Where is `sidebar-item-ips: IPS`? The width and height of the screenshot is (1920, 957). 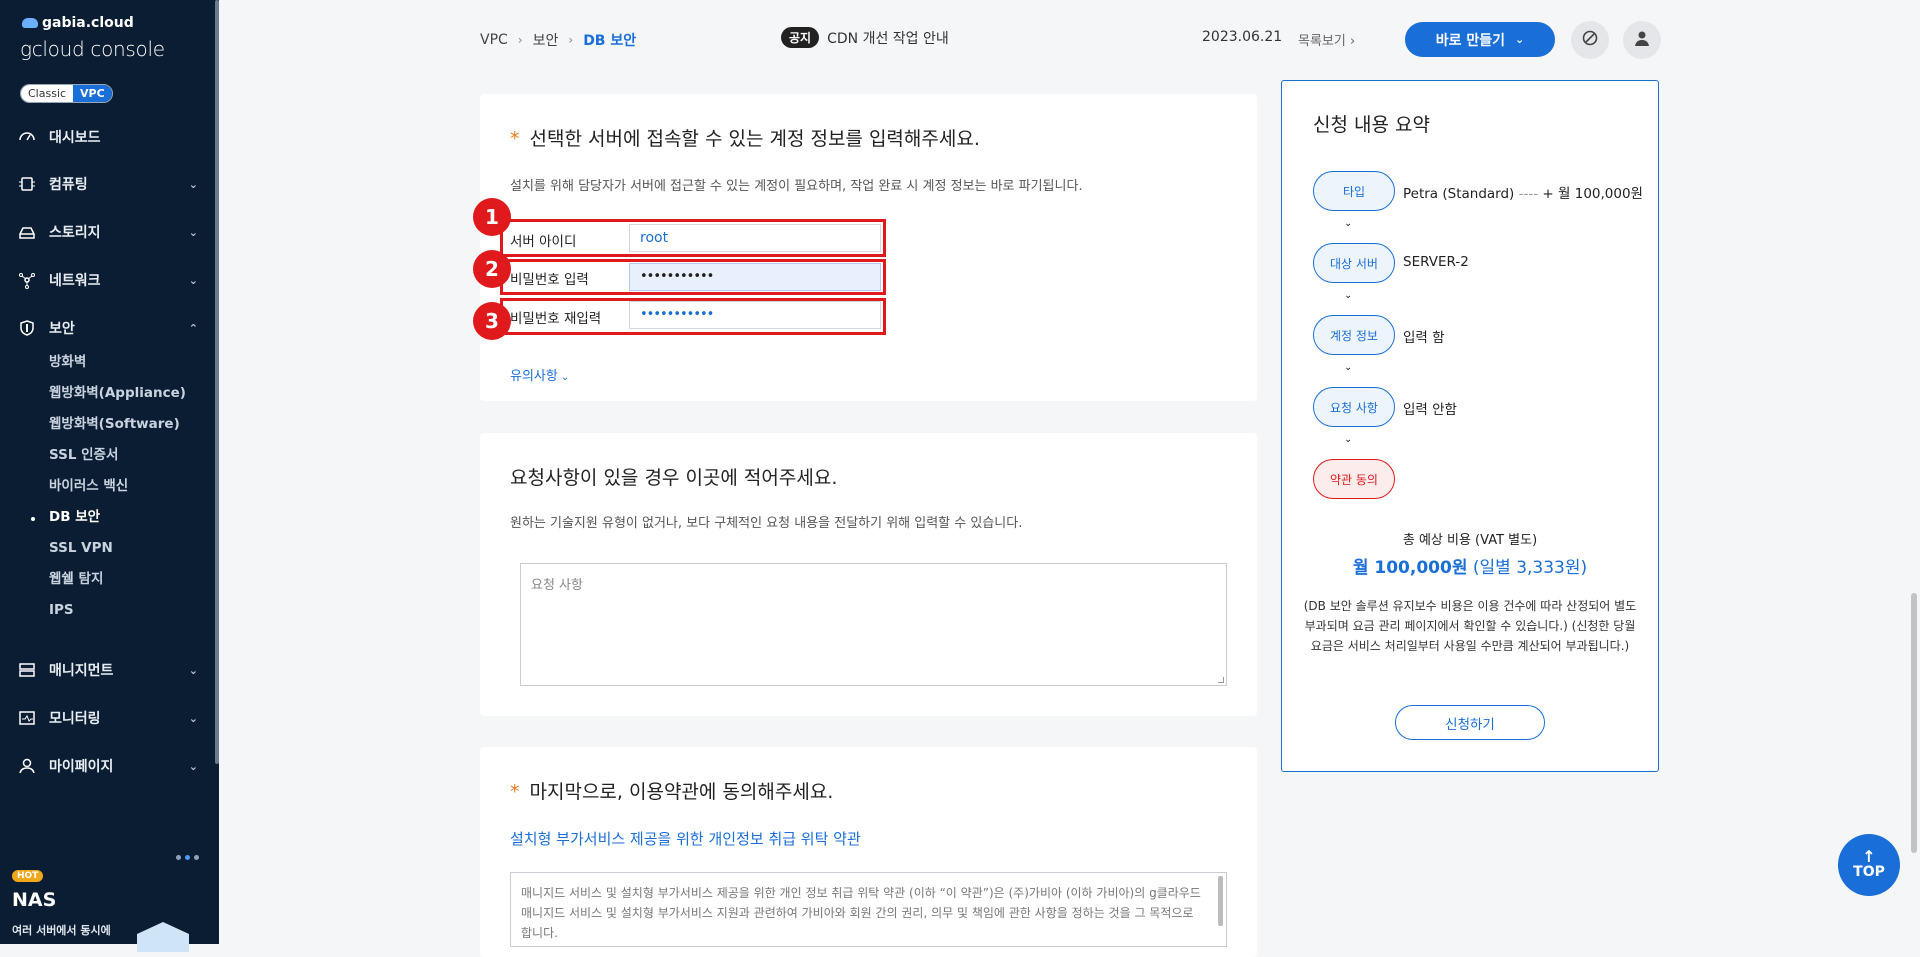 sidebar-item-ips: IPS is located at coordinates (61, 610).